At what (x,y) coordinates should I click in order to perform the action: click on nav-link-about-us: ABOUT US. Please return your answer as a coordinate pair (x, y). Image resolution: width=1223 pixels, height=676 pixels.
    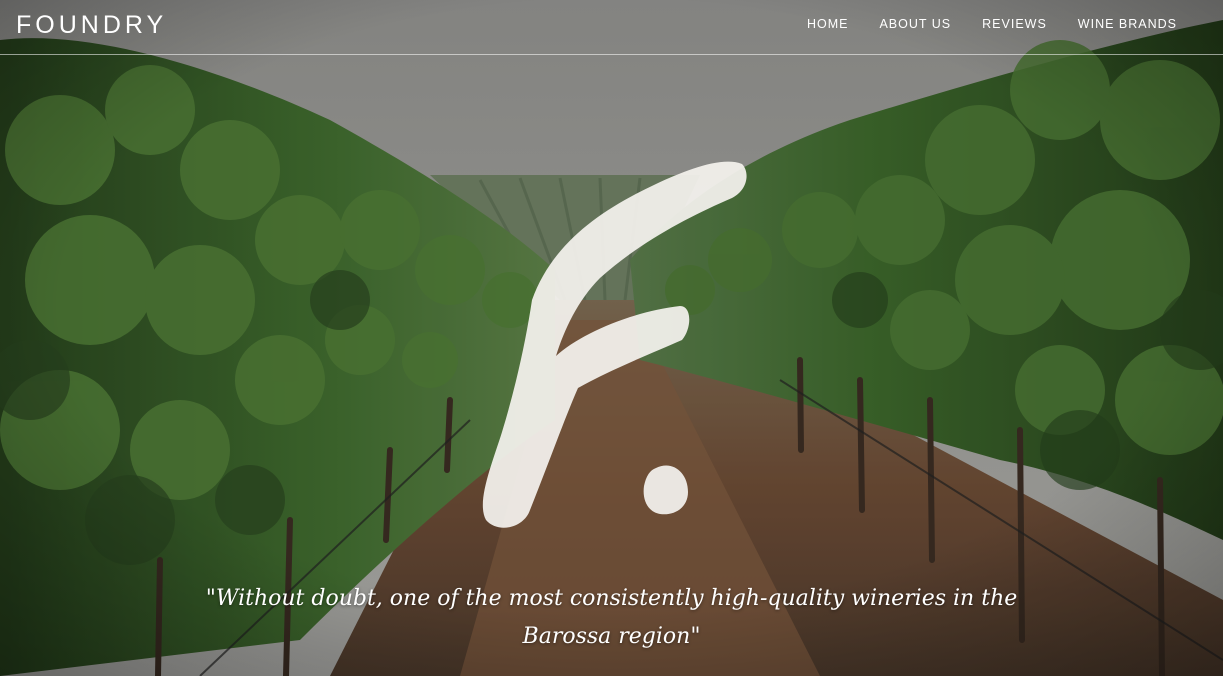
    Looking at the image, I should click on (915, 24).